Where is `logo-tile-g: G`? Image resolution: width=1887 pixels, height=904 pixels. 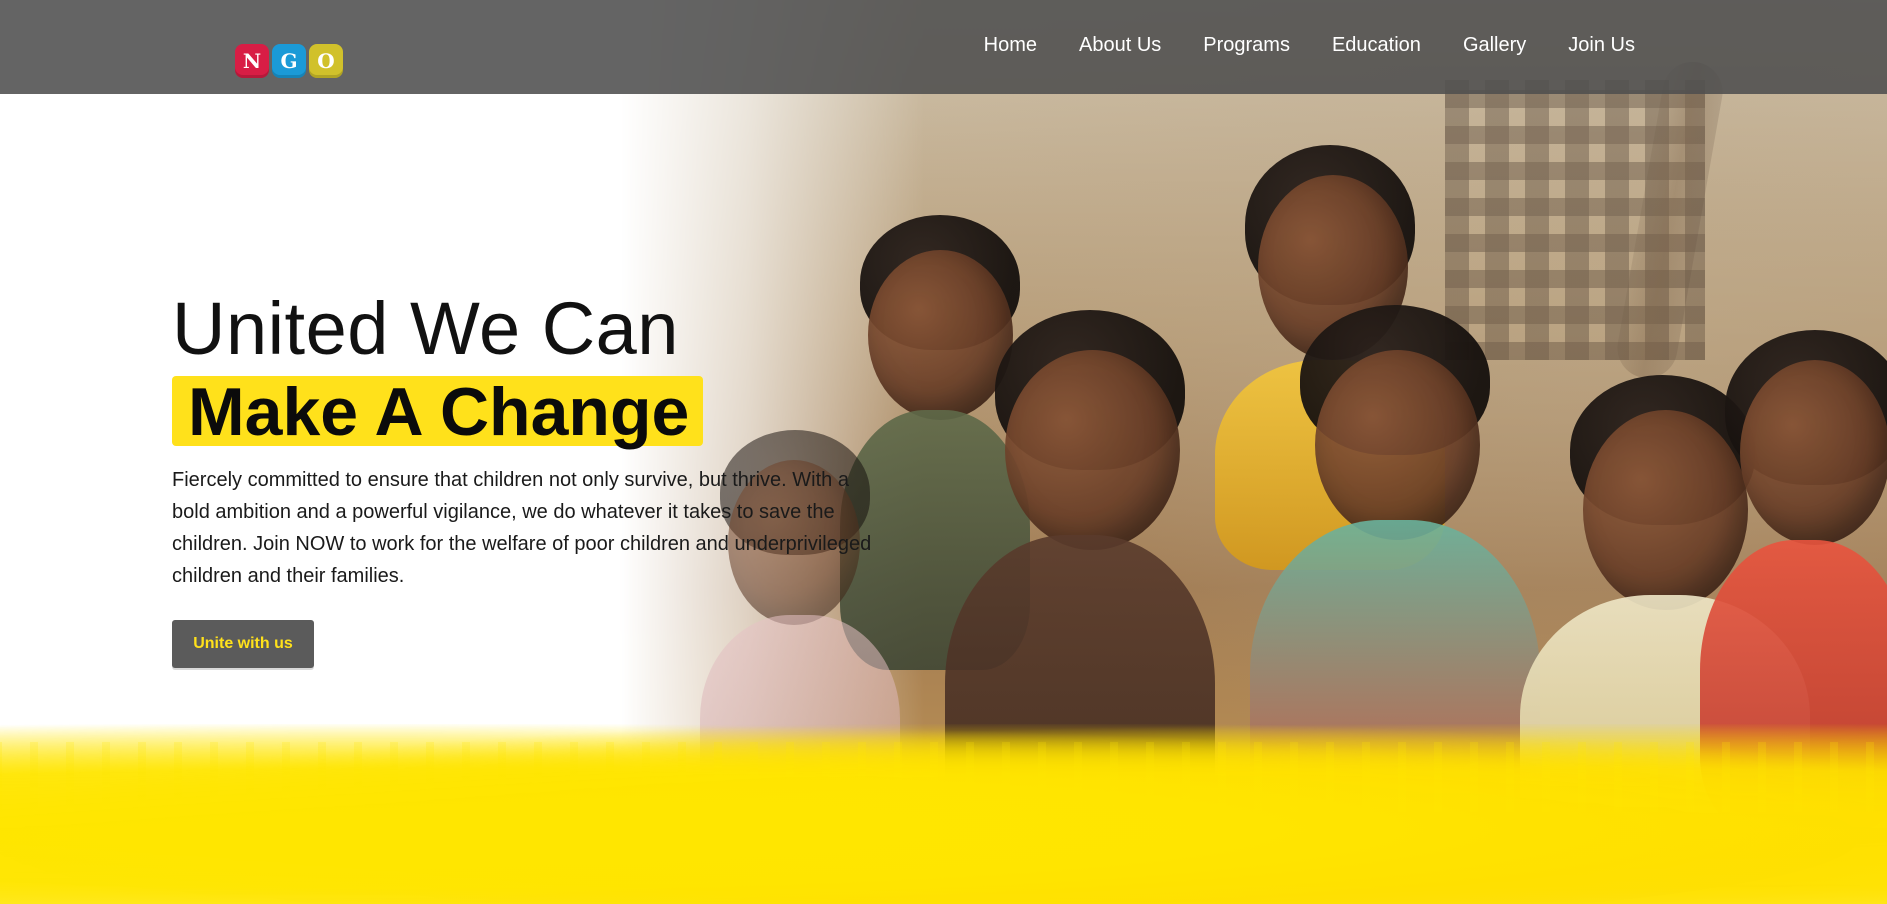 logo-tile-g: G is located at coordinates (289, 61).